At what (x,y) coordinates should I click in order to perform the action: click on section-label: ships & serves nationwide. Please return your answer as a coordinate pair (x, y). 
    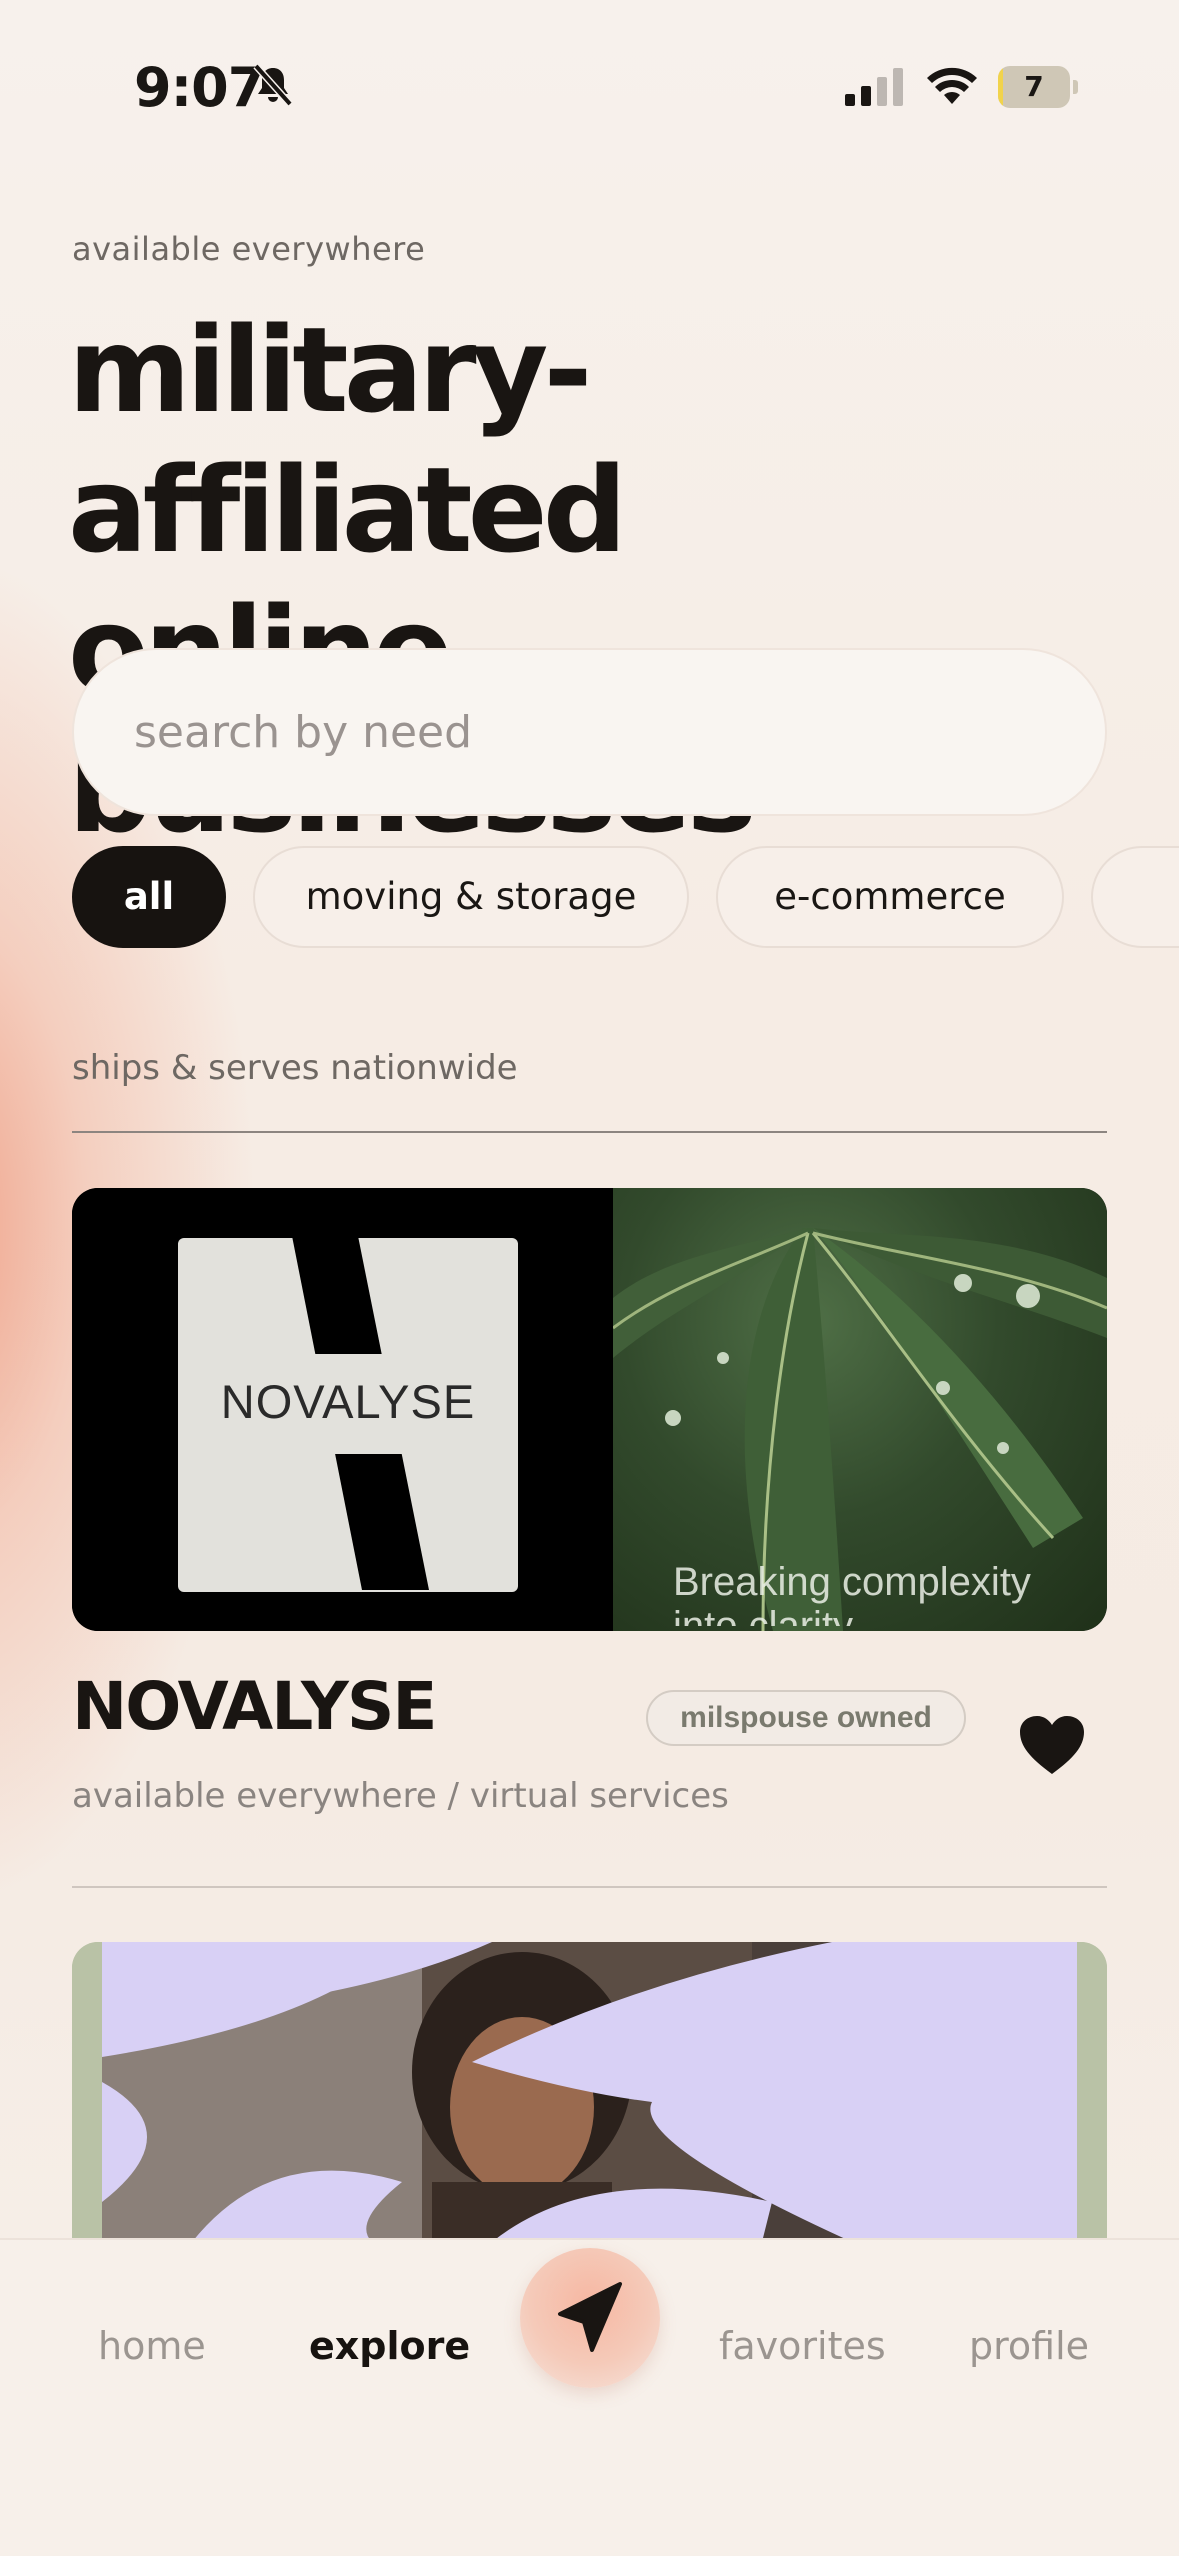
    Looking at the image, I should click on (295, 1068).